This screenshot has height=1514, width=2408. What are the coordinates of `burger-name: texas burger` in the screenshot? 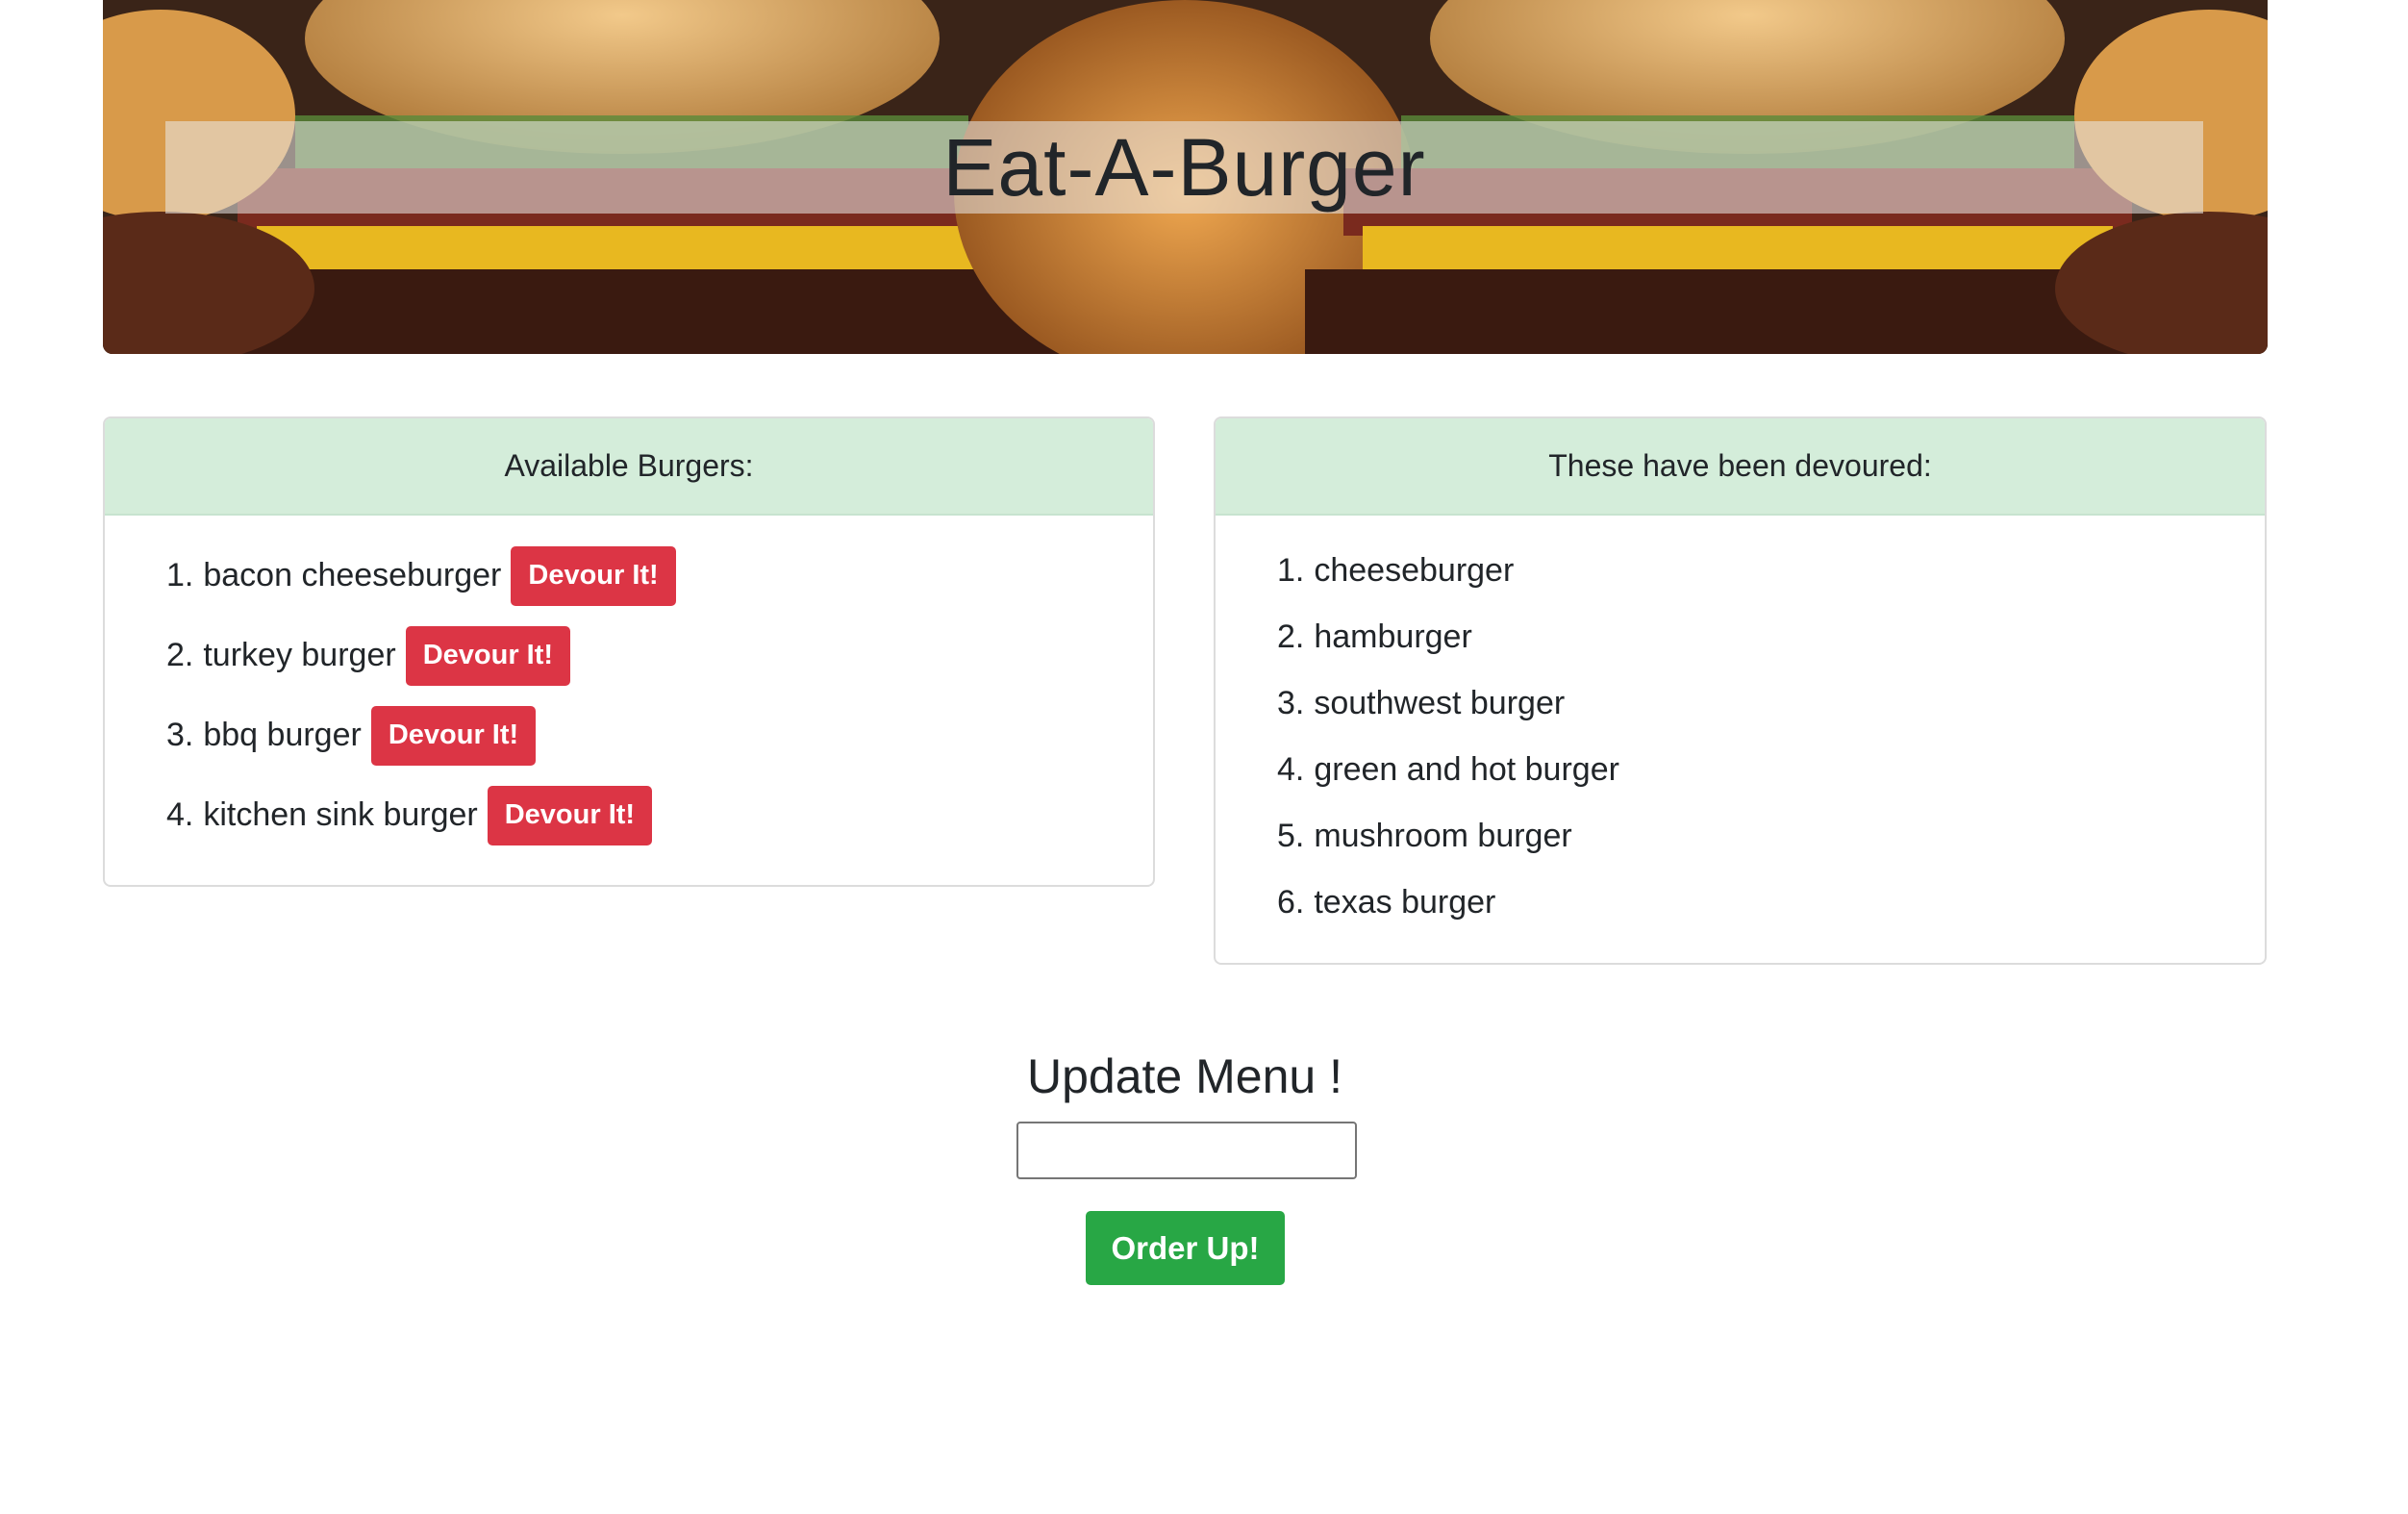 It's located at (1405, 902).